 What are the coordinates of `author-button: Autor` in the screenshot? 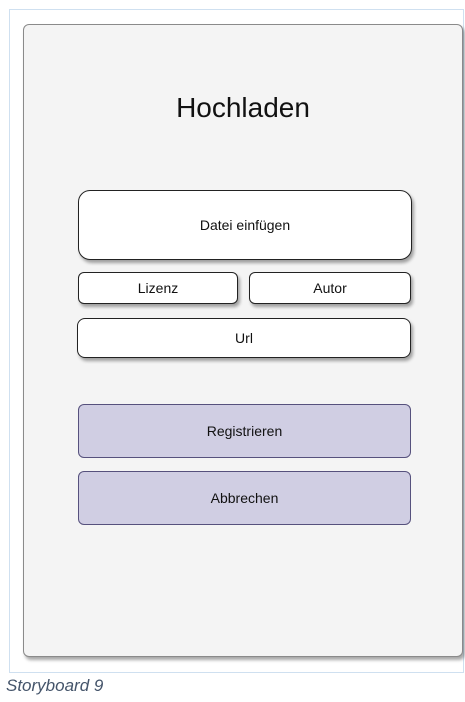 It's located at (330, 288).